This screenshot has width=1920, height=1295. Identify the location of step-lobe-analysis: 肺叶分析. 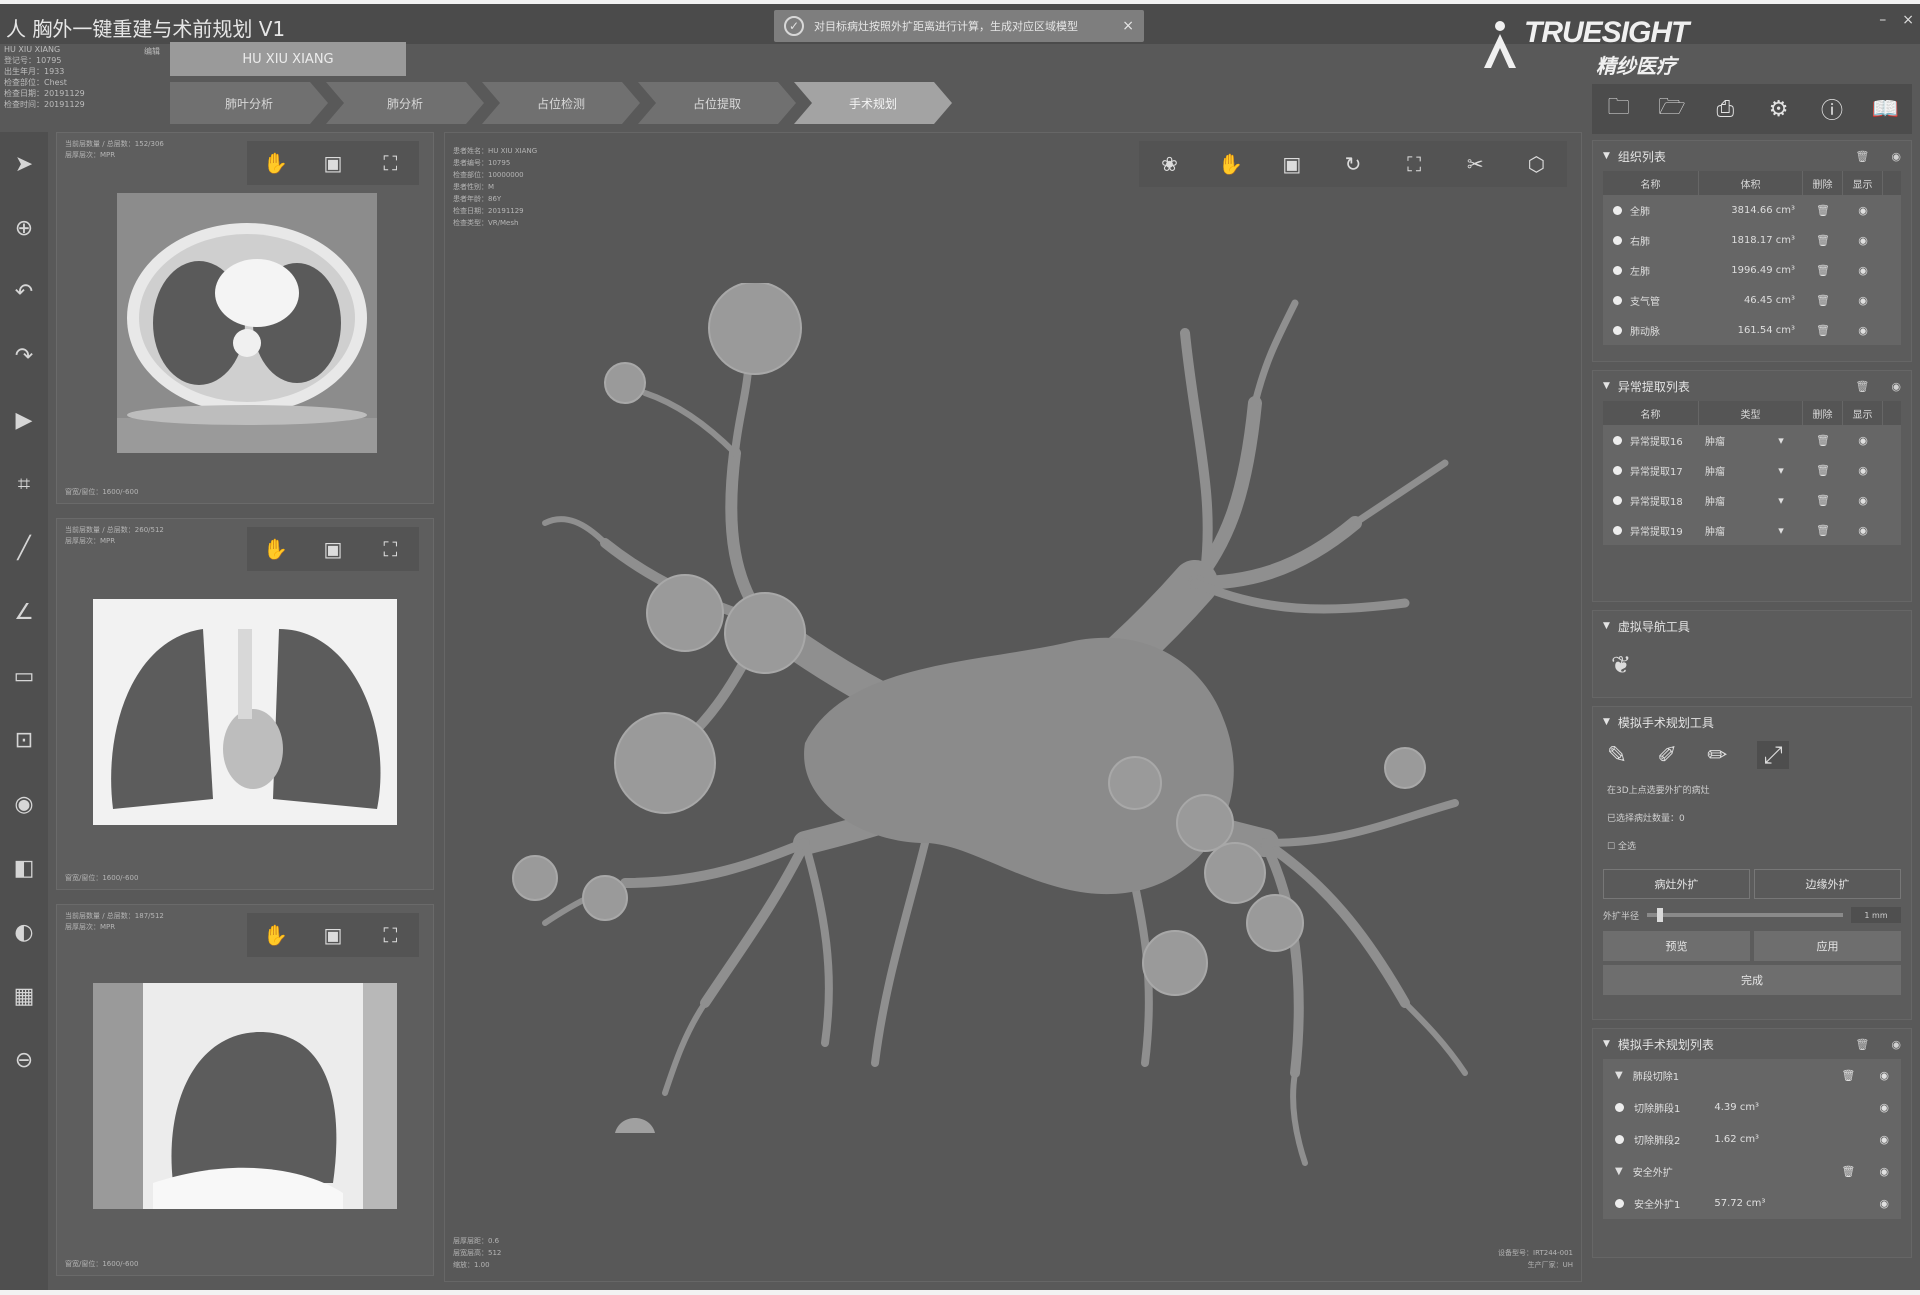
(249, 103).